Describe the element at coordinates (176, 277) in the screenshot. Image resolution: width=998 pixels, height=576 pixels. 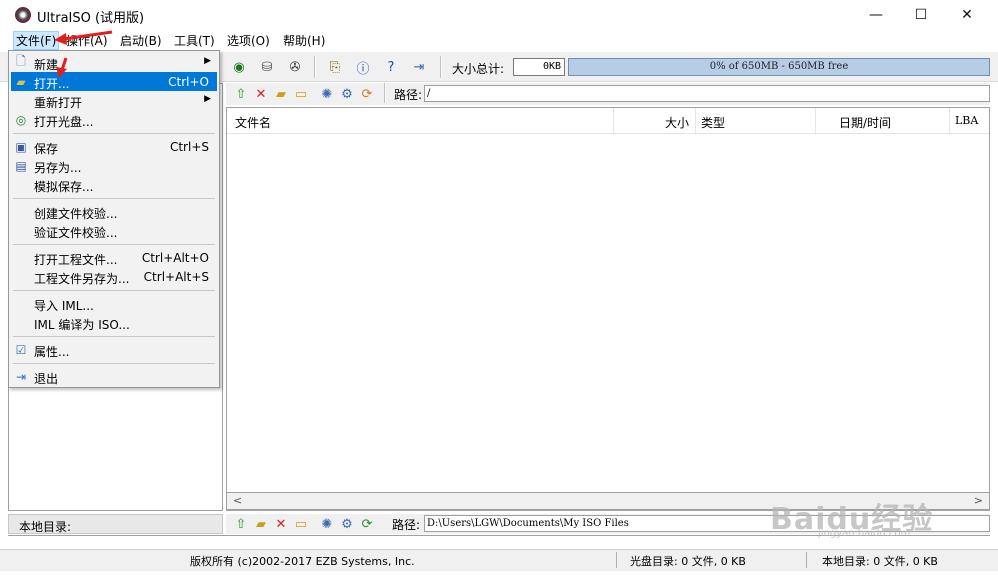
I see `menu-item-shortcut: Ctrl+Alt+S` at that location.